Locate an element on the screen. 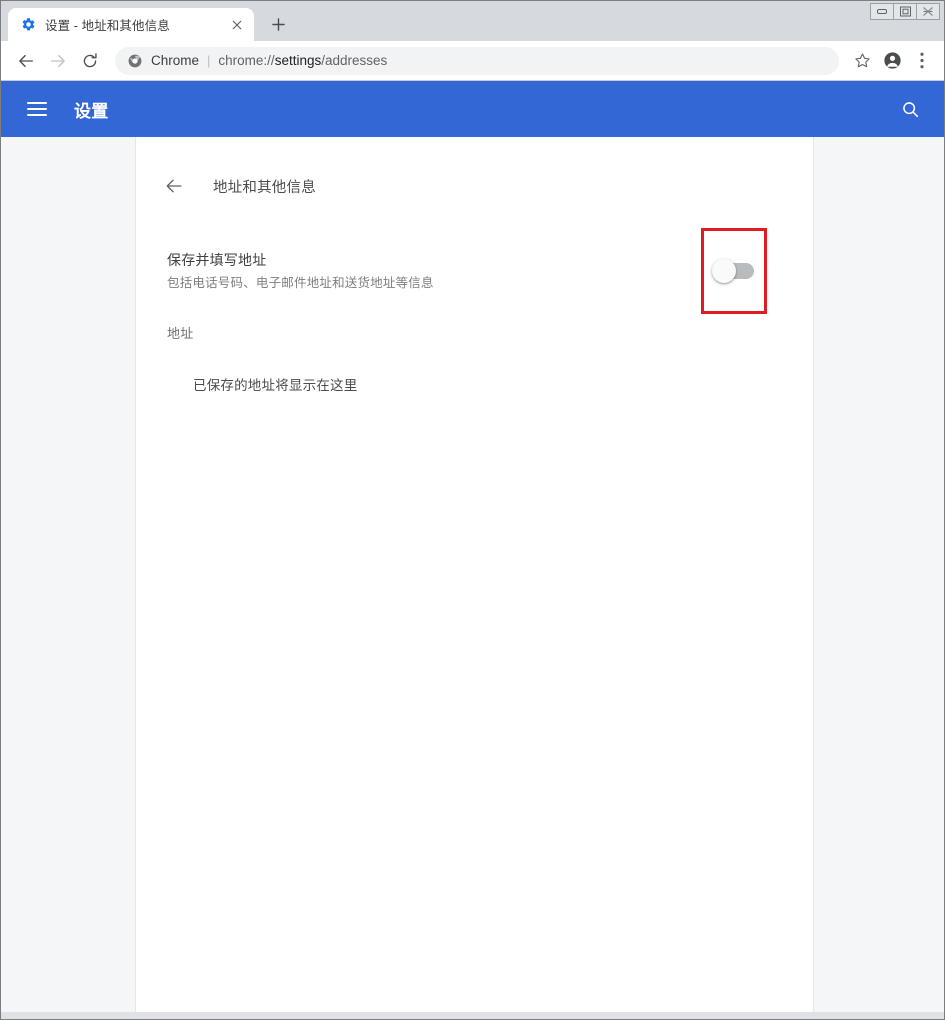 This screenshot has width=945, height=1020. addresses-empty-state: 已保存的地址将显示在这里 is located at coordinates (275, 385).